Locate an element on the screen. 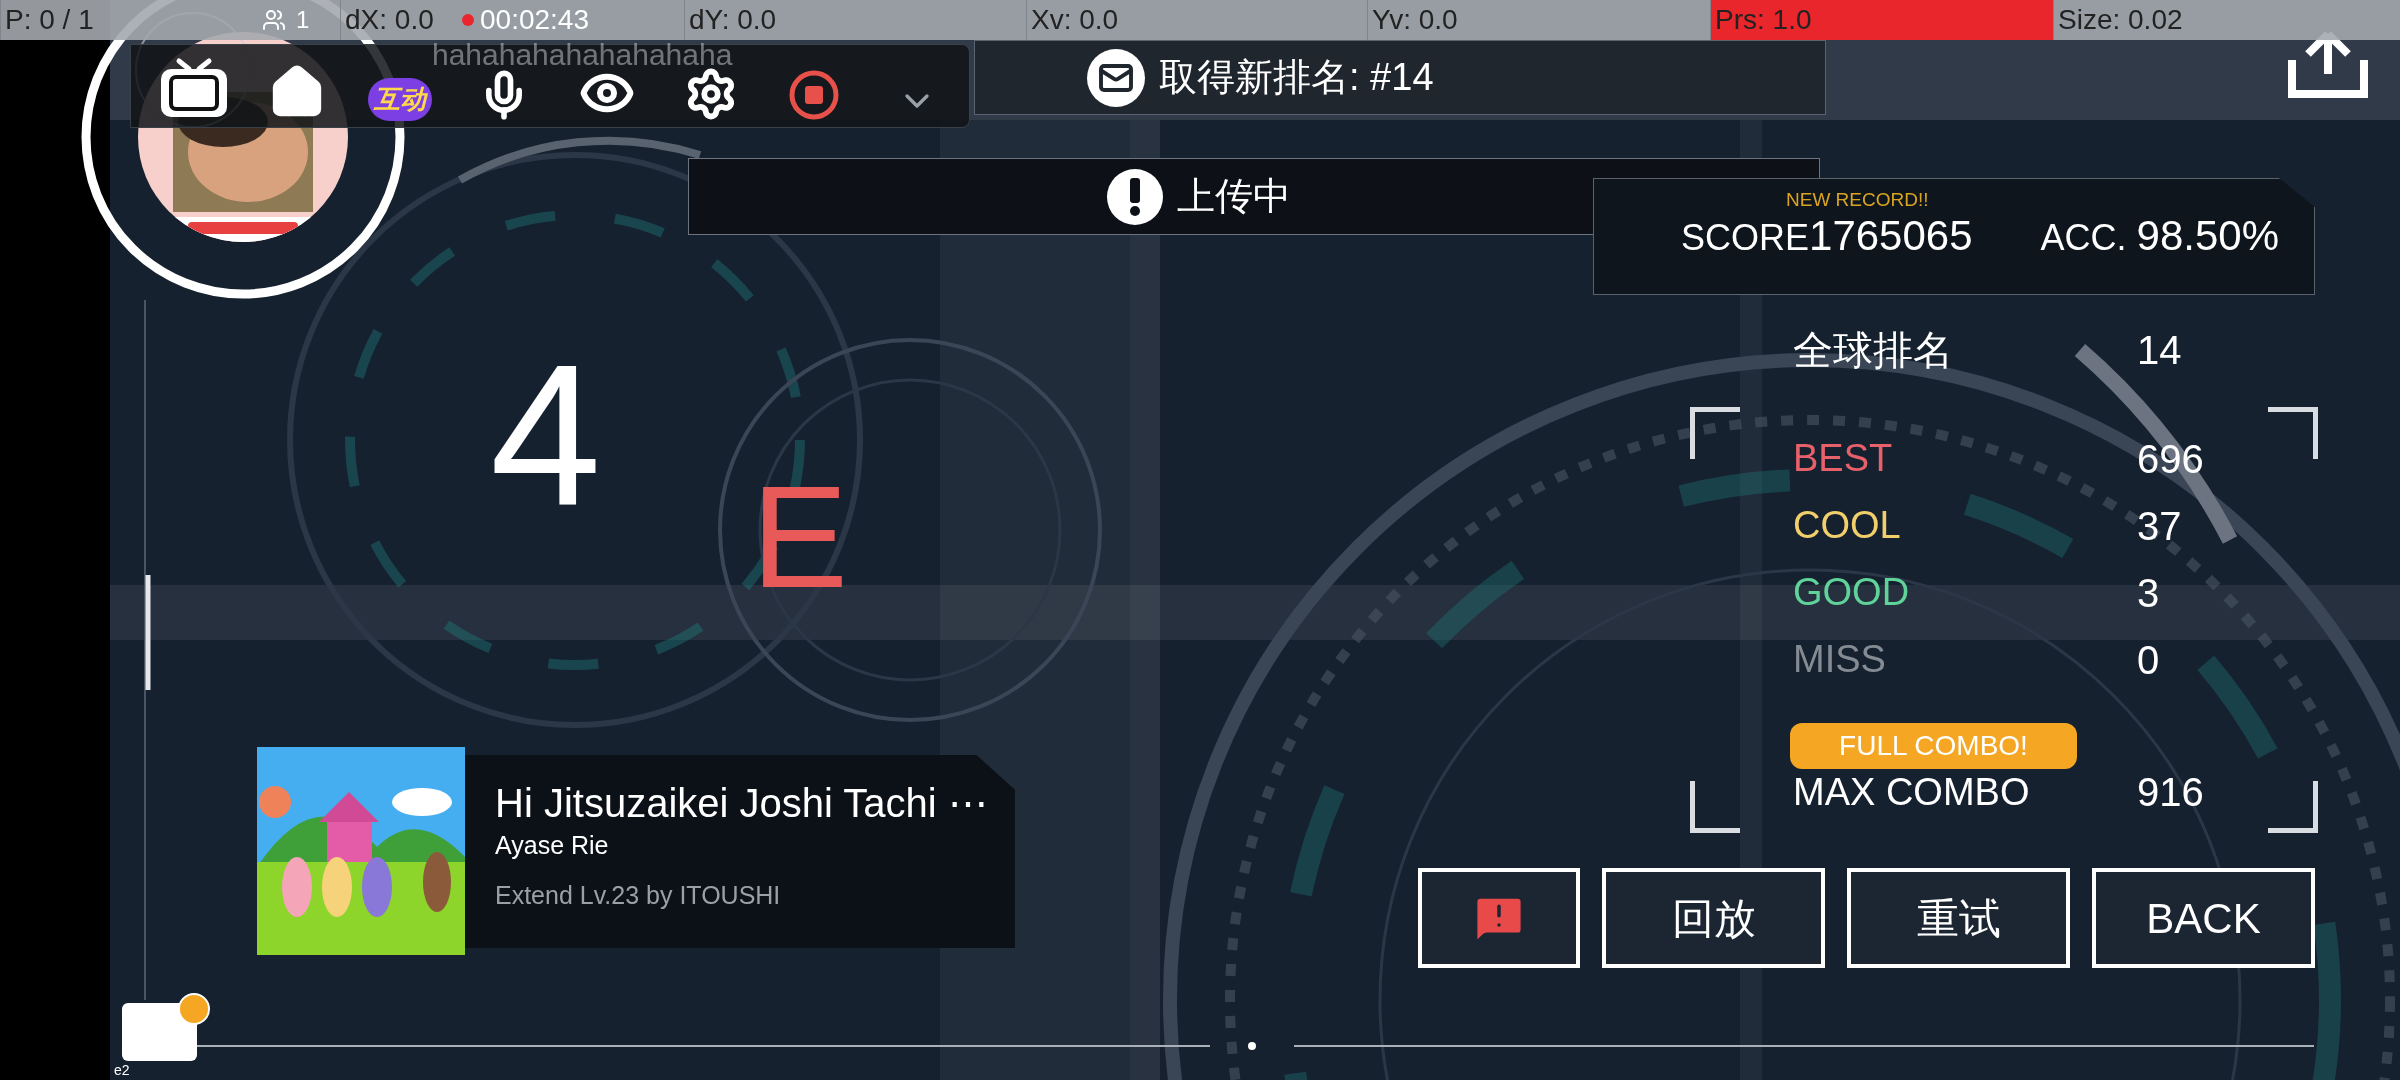  debug-cell: Size: 0.02 is located at coordinates (2226, 20).